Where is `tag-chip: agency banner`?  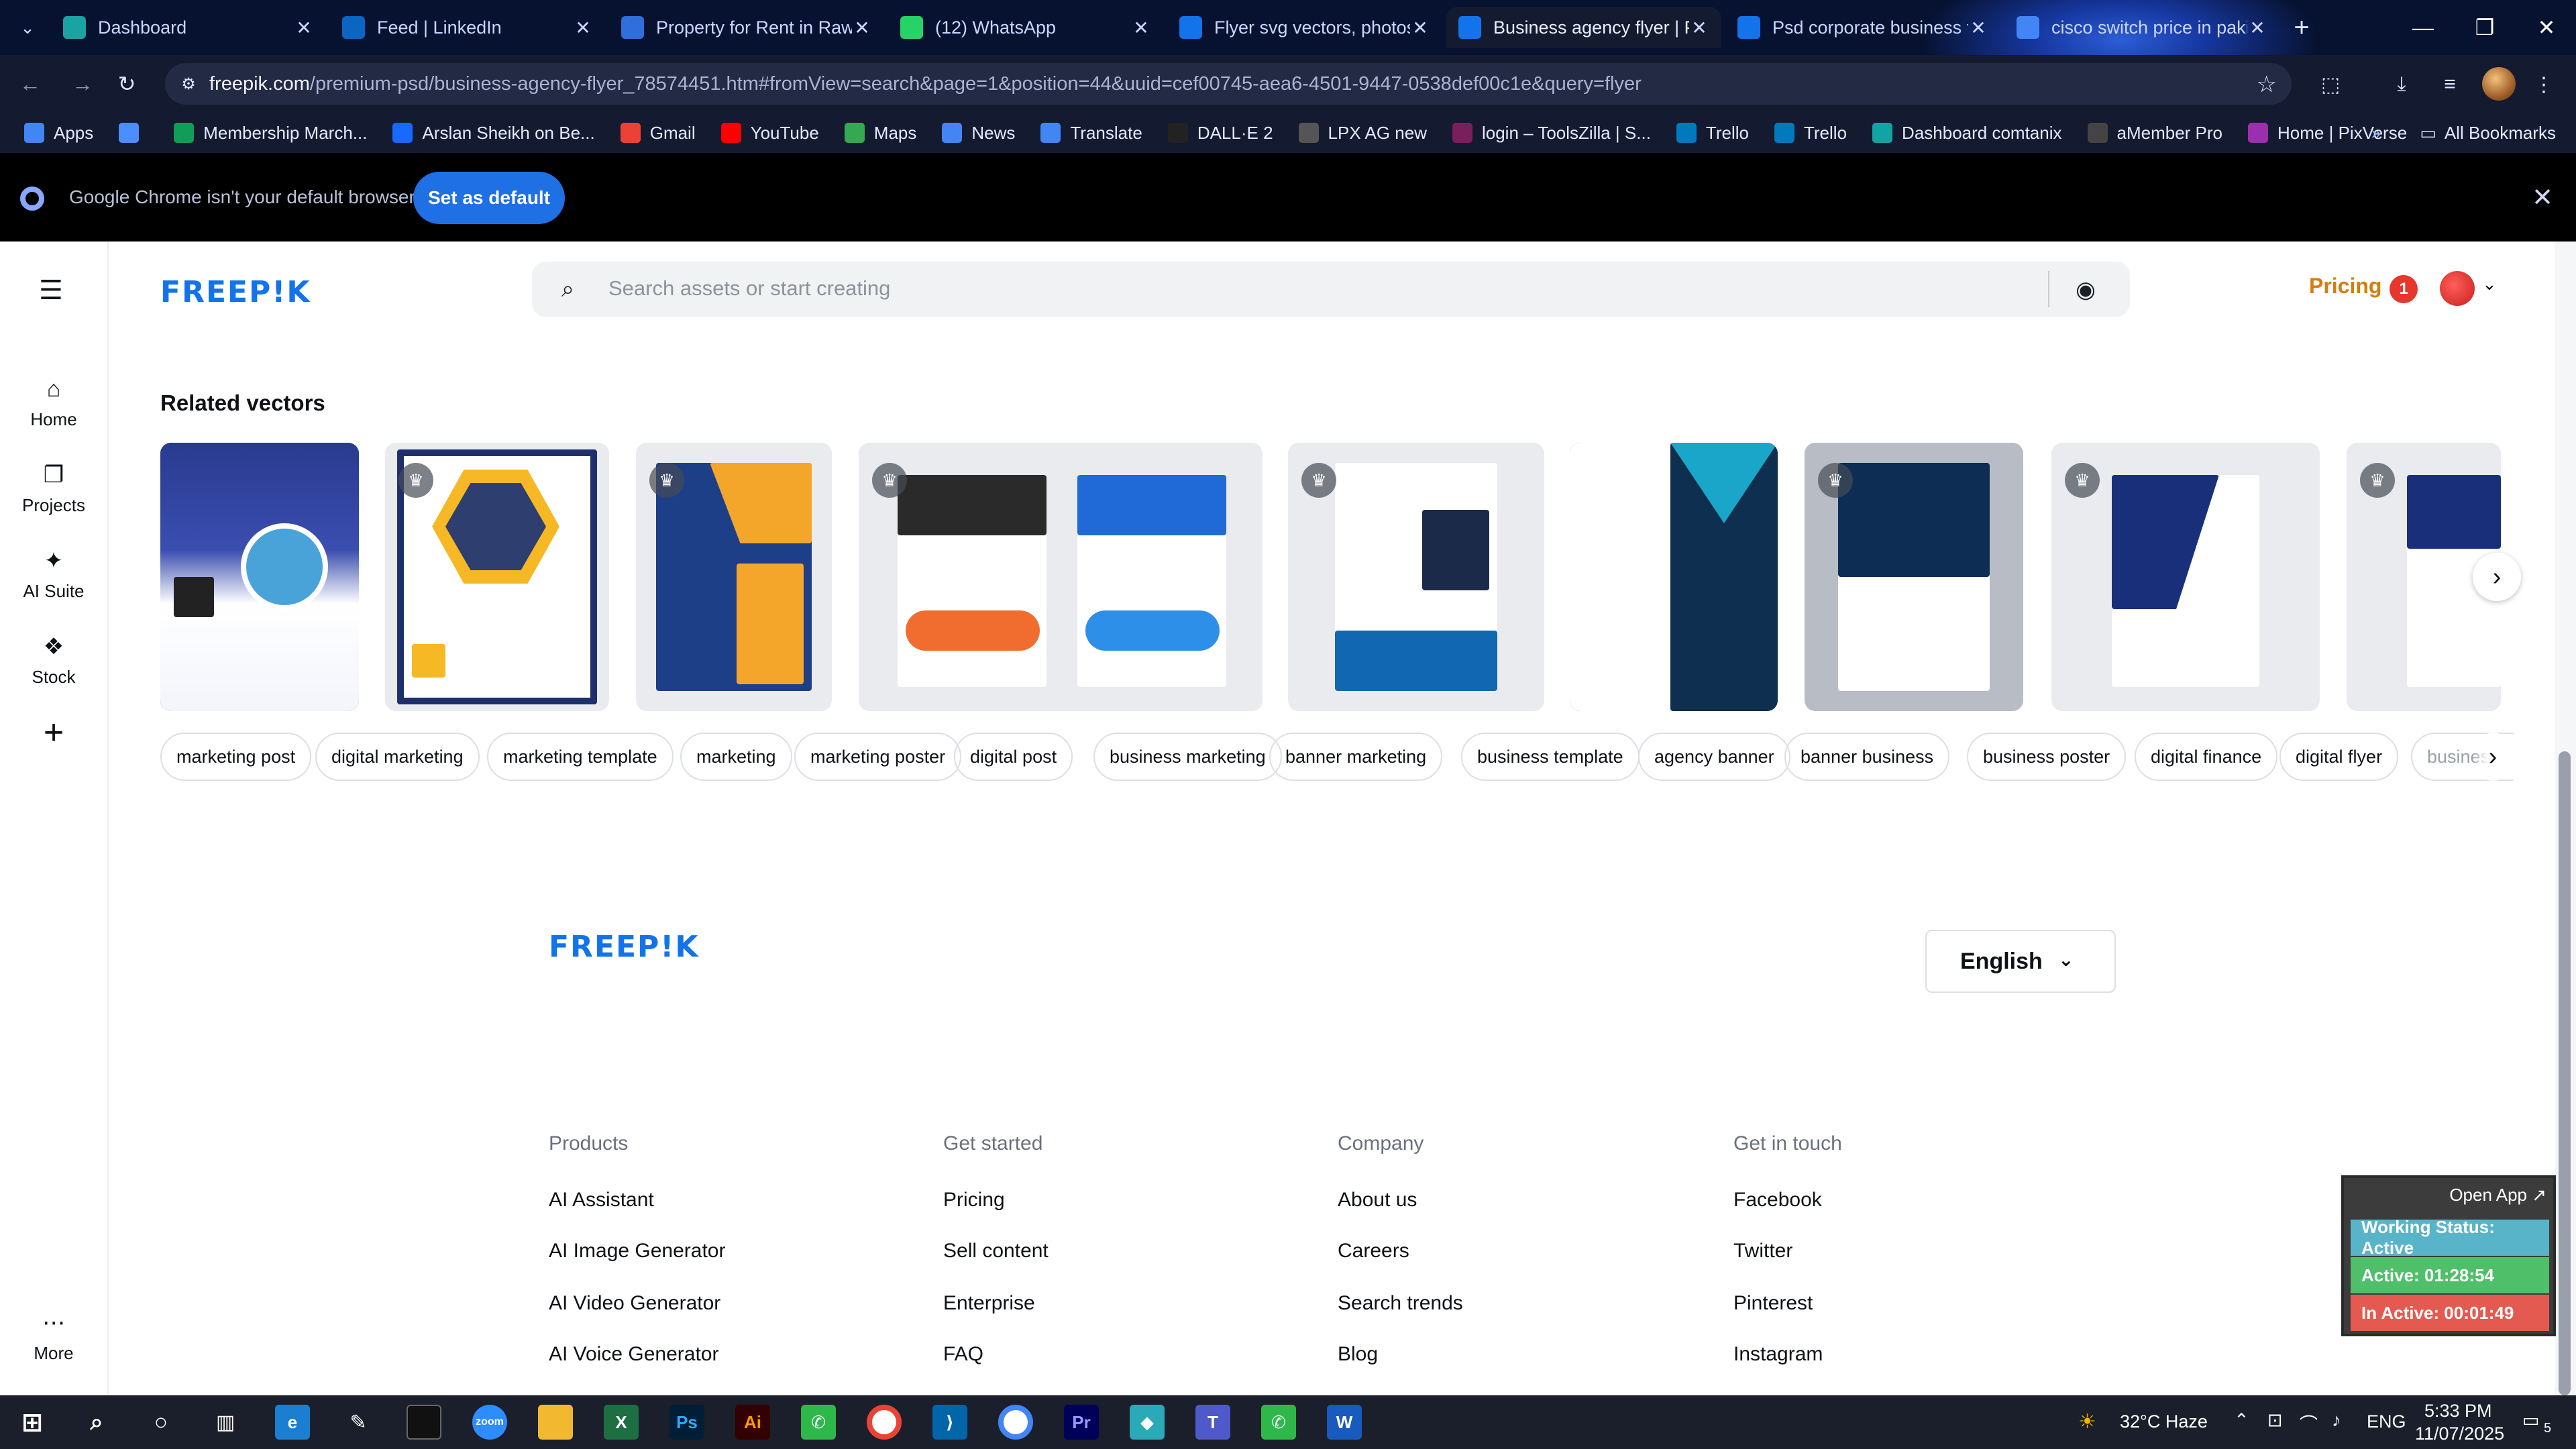 tag-chip: agency banner is located at coordinates (1714, 757).